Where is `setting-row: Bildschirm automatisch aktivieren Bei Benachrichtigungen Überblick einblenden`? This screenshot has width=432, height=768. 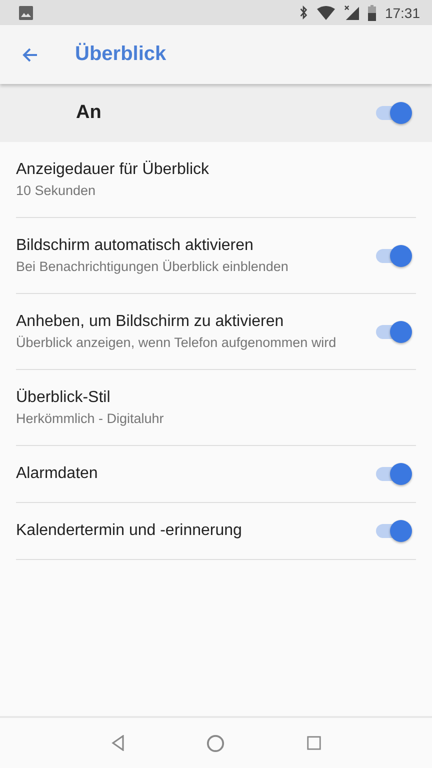 setting-row: Bildschirm automatisch aktivieren Bei Benachrichtigungen Überblick einblenden is located at coordinates (216, 256).